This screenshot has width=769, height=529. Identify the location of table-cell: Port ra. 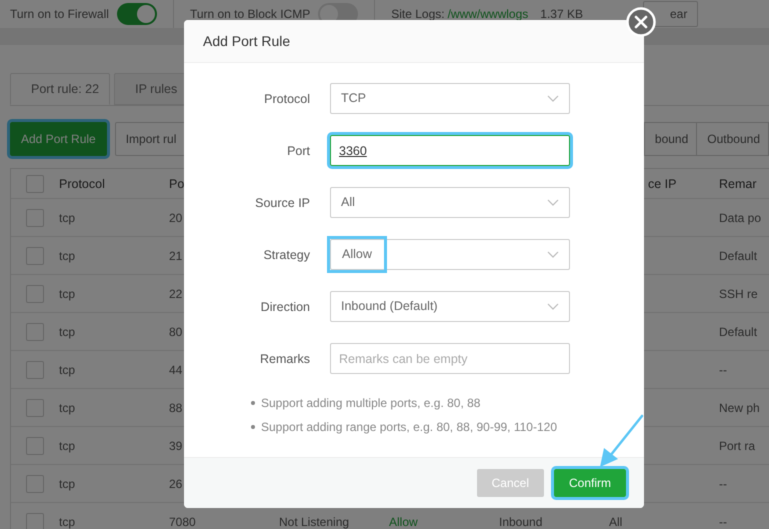
(737, 445).